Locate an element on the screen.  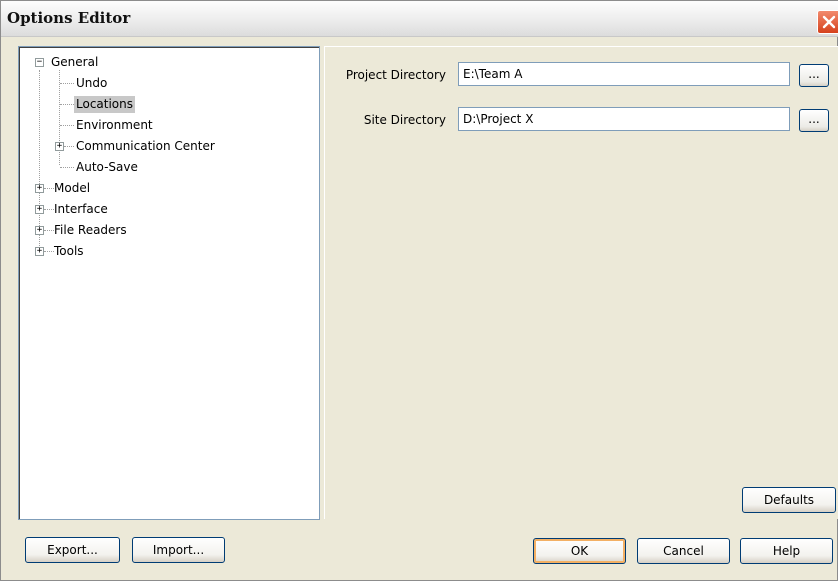
defaults-button: Defaults is located at coordinates (789, 500).